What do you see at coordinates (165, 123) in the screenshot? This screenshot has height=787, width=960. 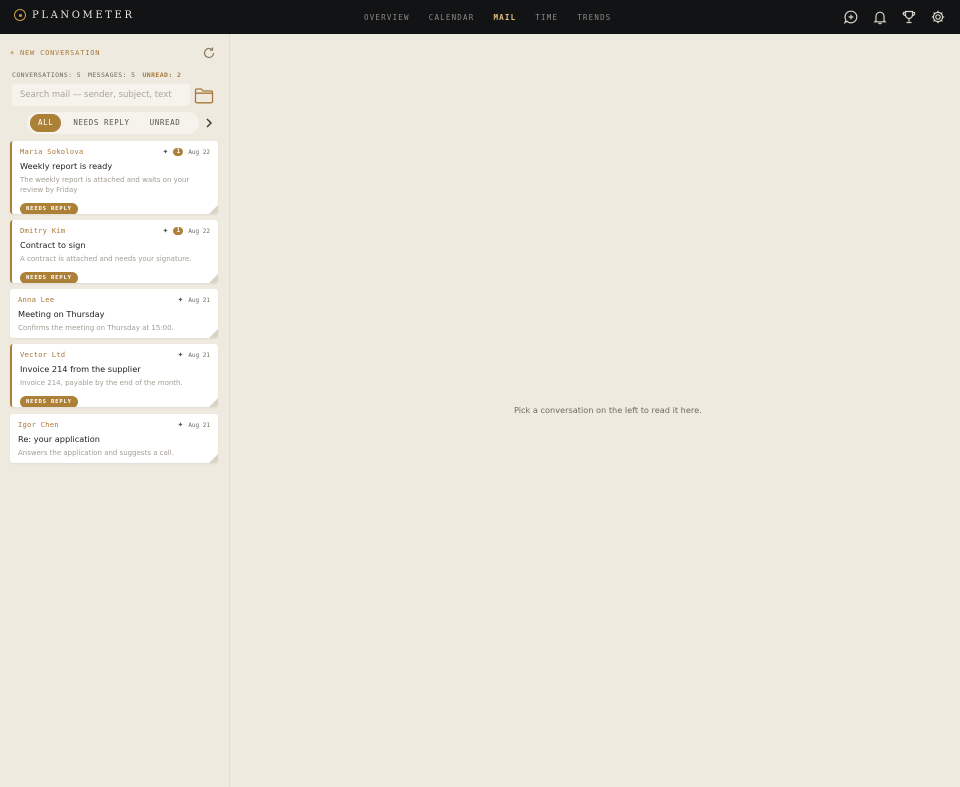 I see `filter-unread: UNREAD` at bounding box center [165, 123].